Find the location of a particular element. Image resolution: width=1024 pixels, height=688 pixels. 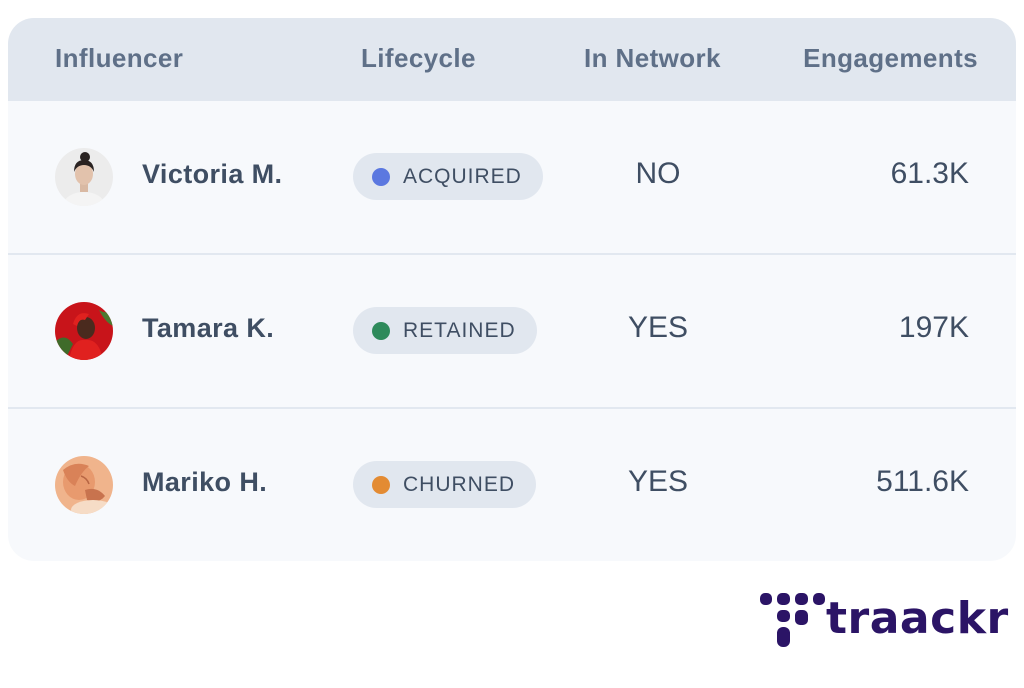

engagements-value: 61.3K is located at coordinates (929, 173).